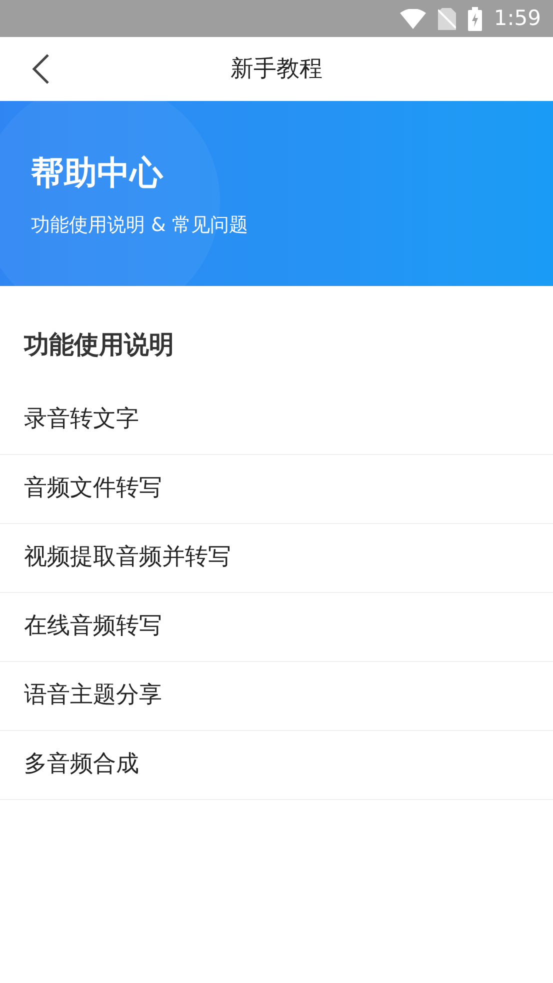 The height and width of the screenshot is (983, 553). What do you see at coordinates (276, 69) in the screenshot?
I see `page-title: 新手教程` at bounding box center [276, 69].